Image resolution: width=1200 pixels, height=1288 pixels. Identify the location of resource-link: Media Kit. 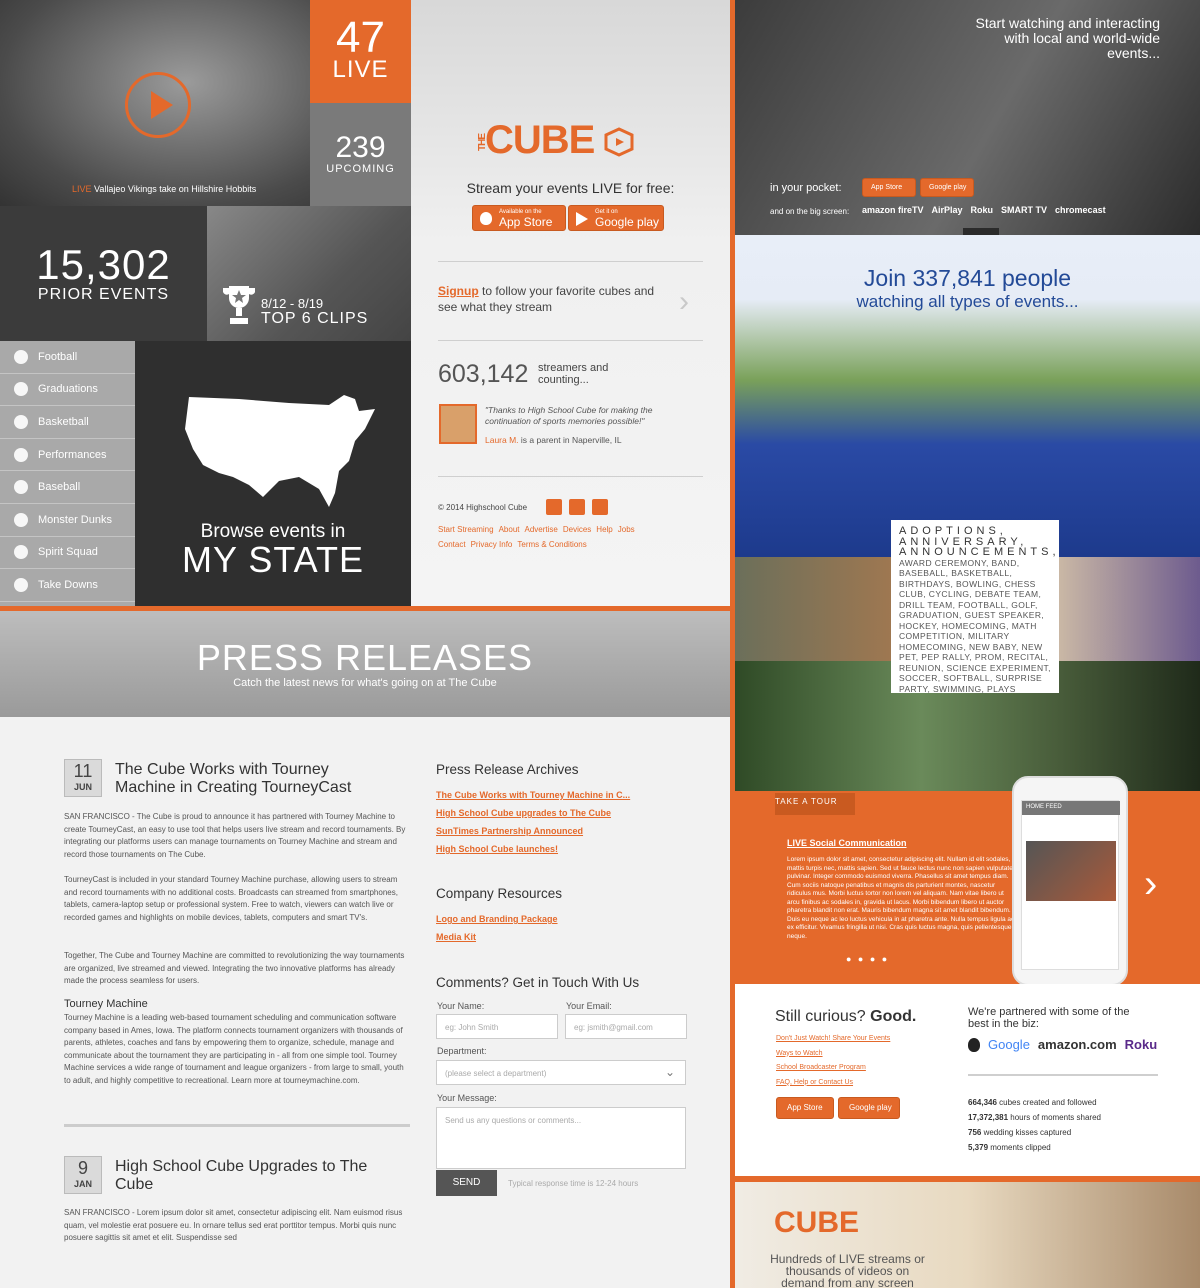
(497, 937).